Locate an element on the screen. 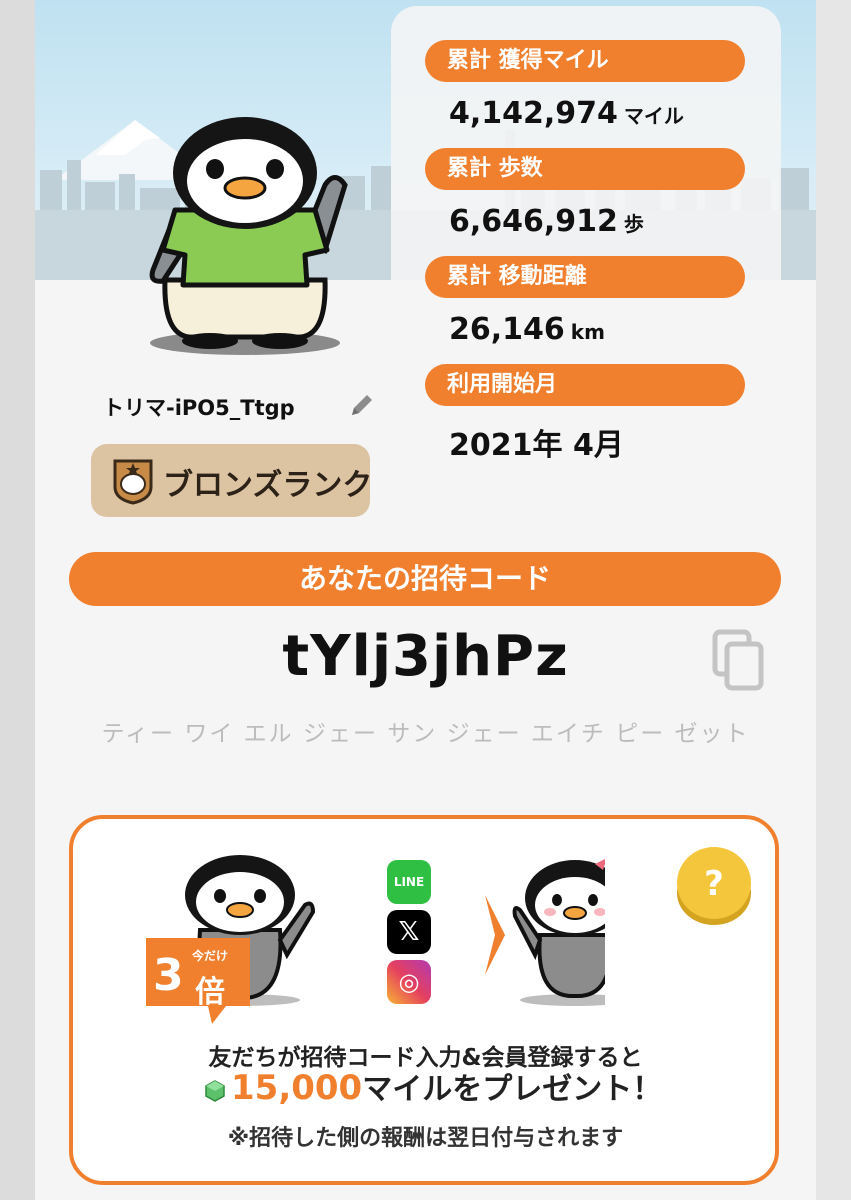 The height and width of the screenshot is (1200, 851). stat-value-miles: 4,142,974 マイル is located at coordinates (566, 113).